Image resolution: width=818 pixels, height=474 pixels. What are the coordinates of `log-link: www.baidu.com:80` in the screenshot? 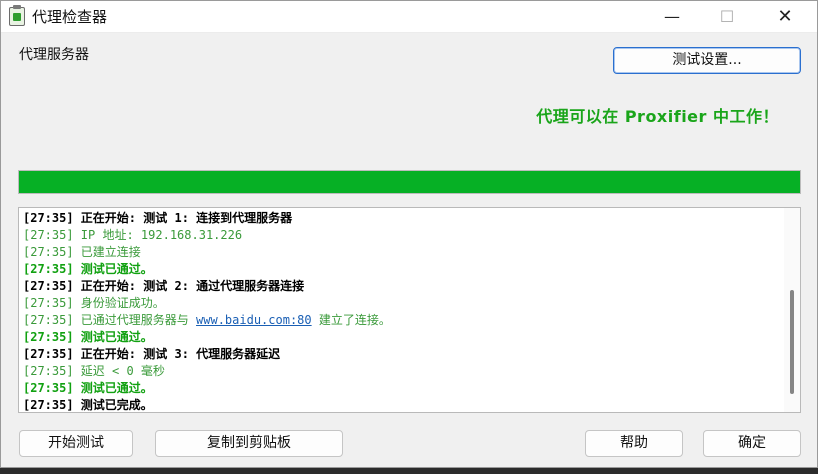 It's located at (254, 320).